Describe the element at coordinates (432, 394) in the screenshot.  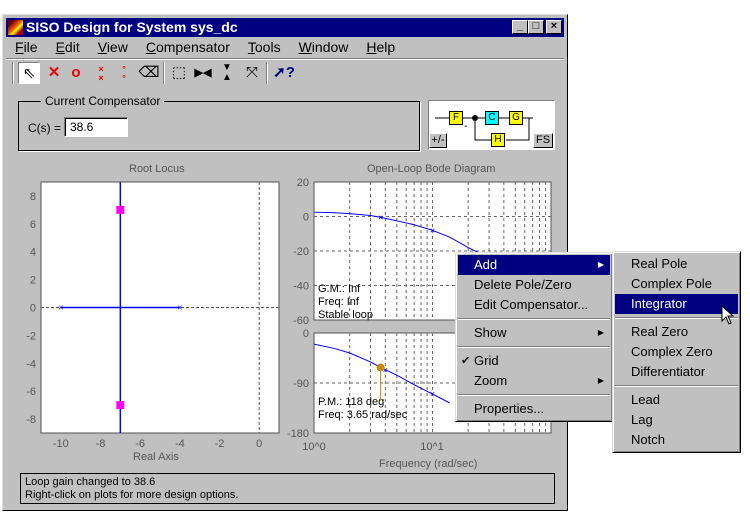
I see `bode-phase-marker: ×` at that location.